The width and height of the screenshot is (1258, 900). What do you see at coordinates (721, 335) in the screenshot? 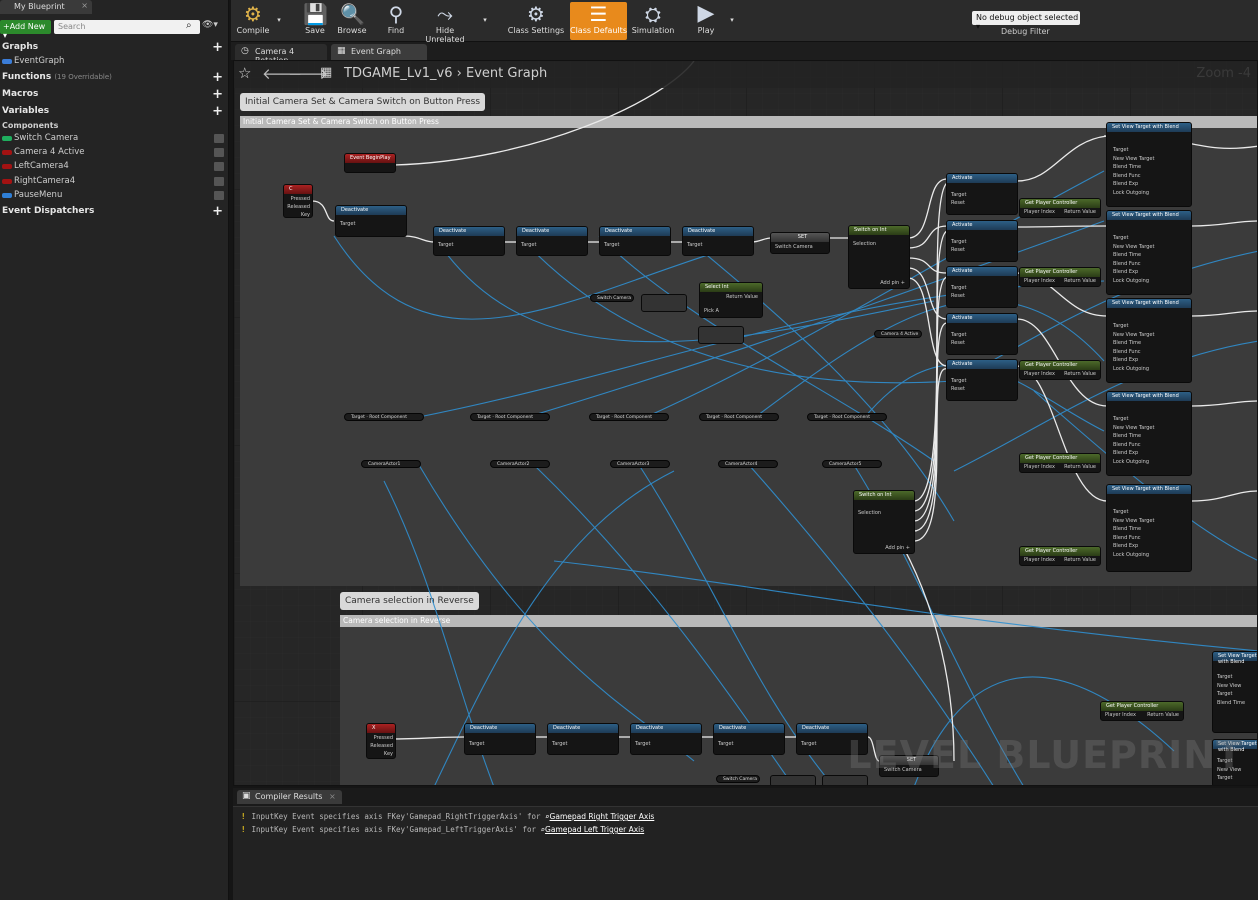
I see `compare-node` at bounding box center [721, 335].